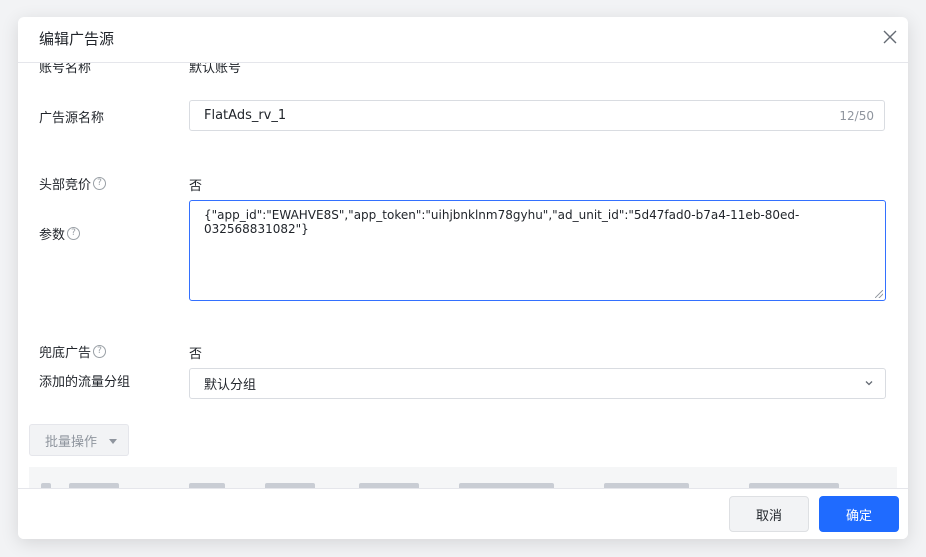  Describe the element at coordinates (463, 40) in the screenshot. I see `dialog-header: 编辑广告源` at that location.